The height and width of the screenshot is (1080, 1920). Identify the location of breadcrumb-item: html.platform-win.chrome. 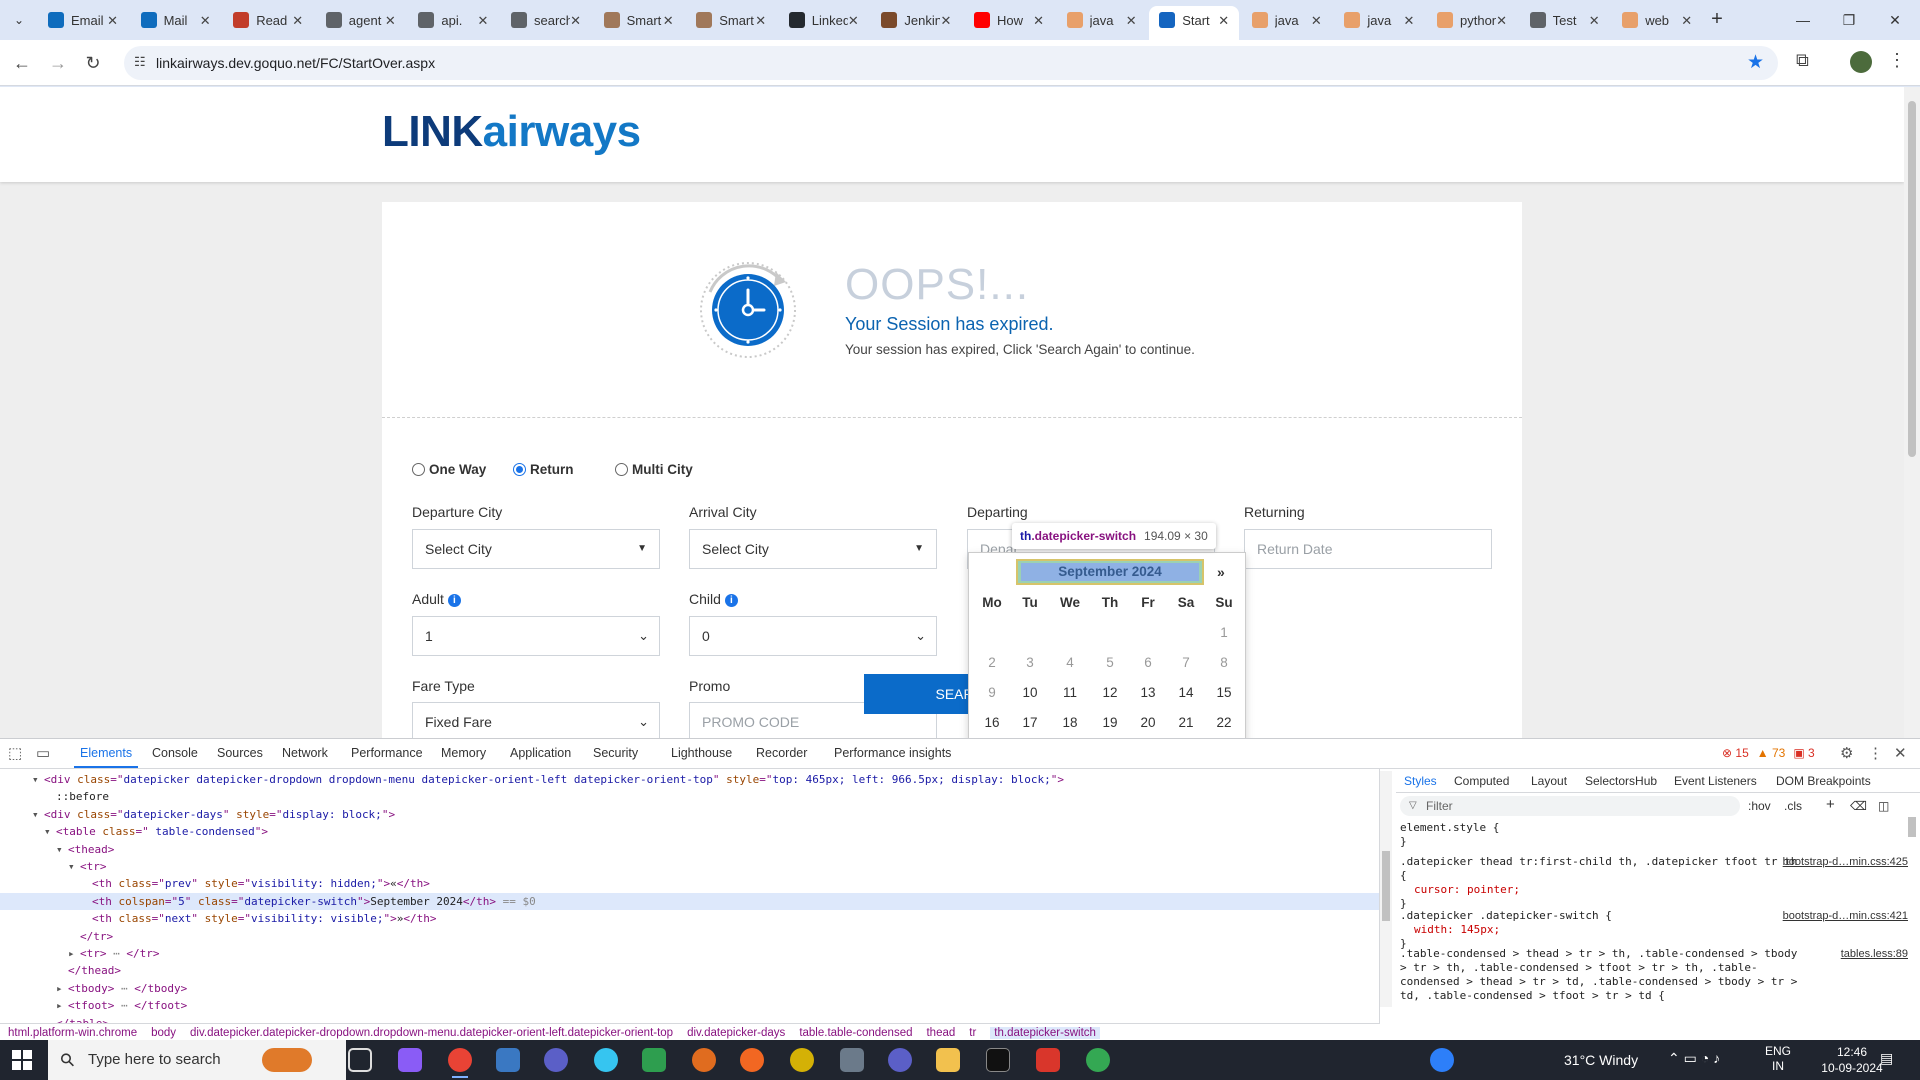
(72, 1033).